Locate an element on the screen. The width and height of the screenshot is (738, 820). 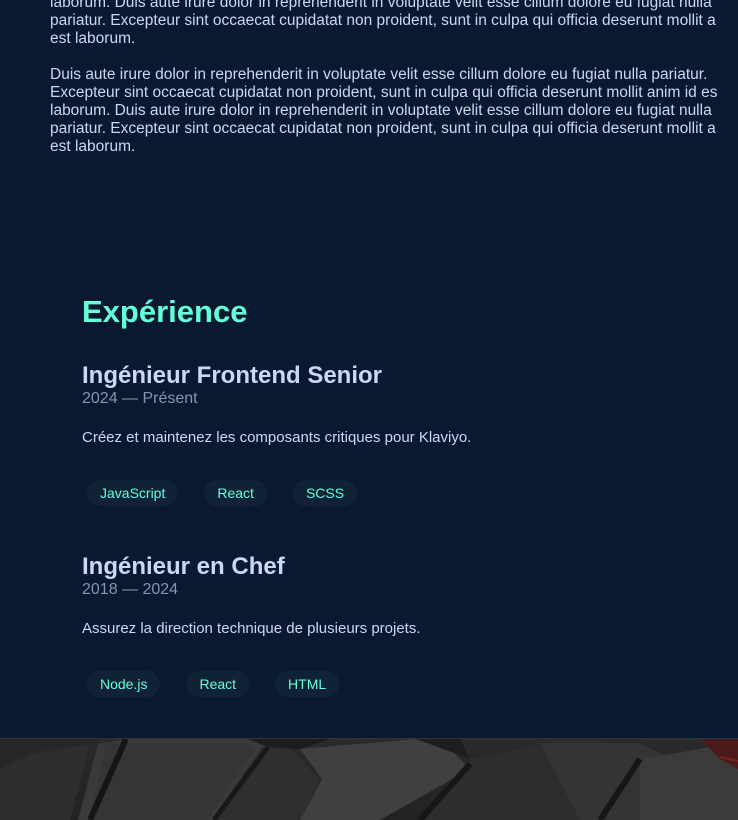
hexagon-pattern is located at coordinates (369, 779).